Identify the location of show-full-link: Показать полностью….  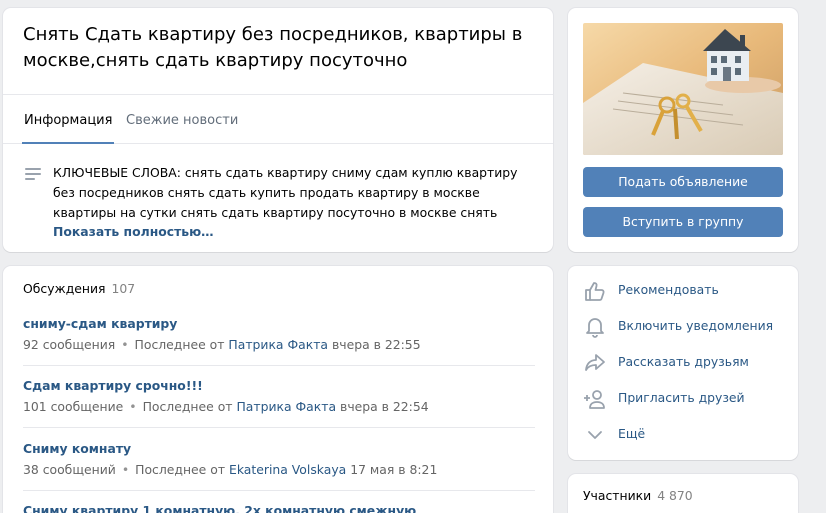
(133, 232).